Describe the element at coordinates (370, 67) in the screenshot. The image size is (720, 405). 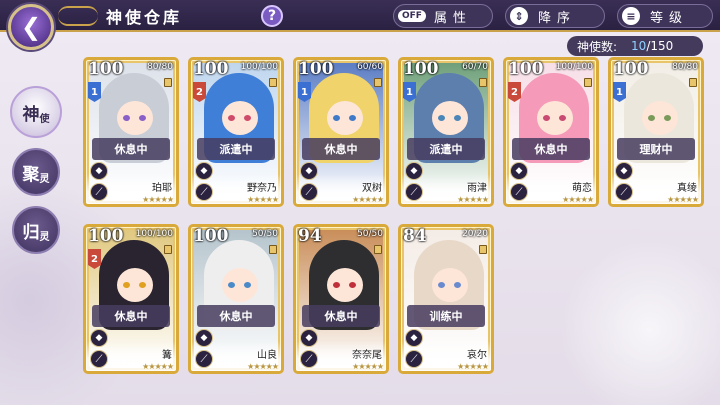
I see `unit-affinity: 60/60` at that location.